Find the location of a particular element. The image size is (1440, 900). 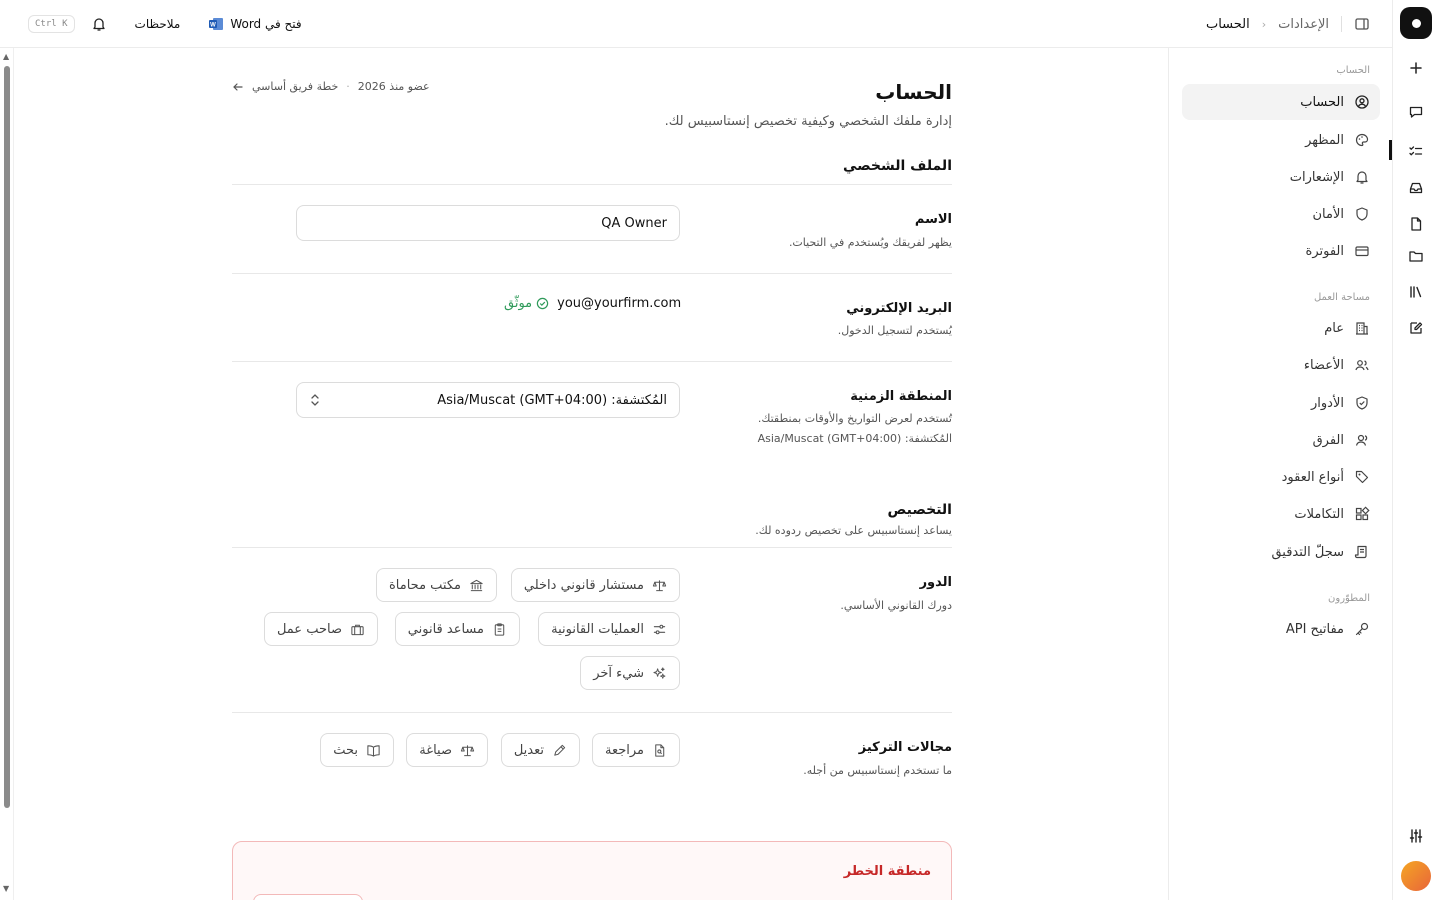

danger-zone: منطقة الخطر is located at coordinates (592, 870).